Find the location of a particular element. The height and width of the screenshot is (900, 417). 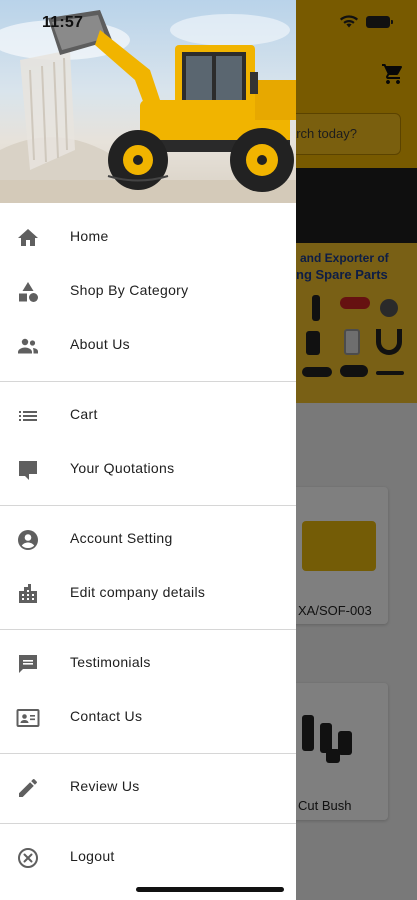

people-icon is located at coordinates (28, 346).